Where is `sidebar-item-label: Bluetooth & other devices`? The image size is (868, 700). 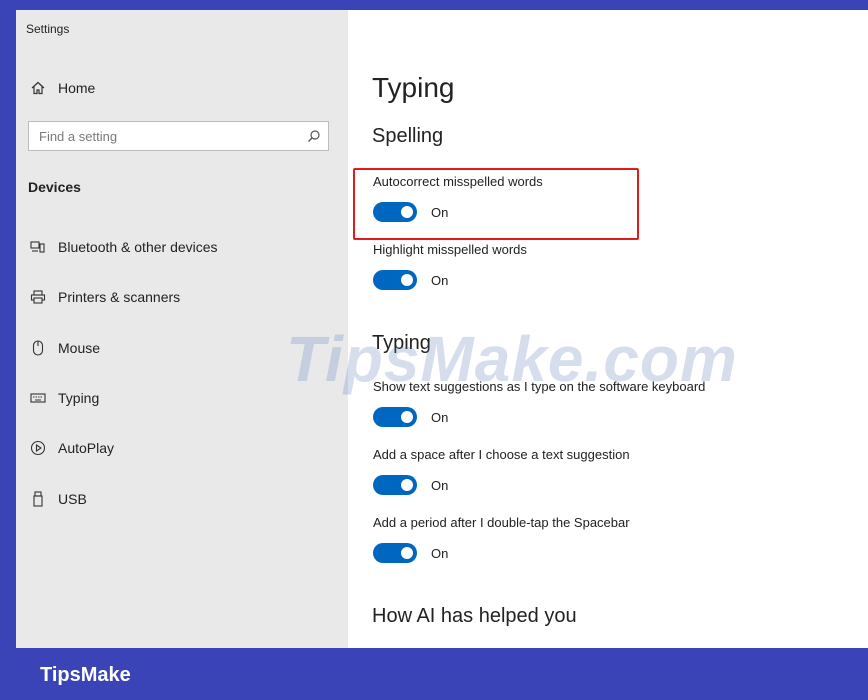 sidebar-item-label: Bluetooth & other devices is located at coordinates (138, 247).